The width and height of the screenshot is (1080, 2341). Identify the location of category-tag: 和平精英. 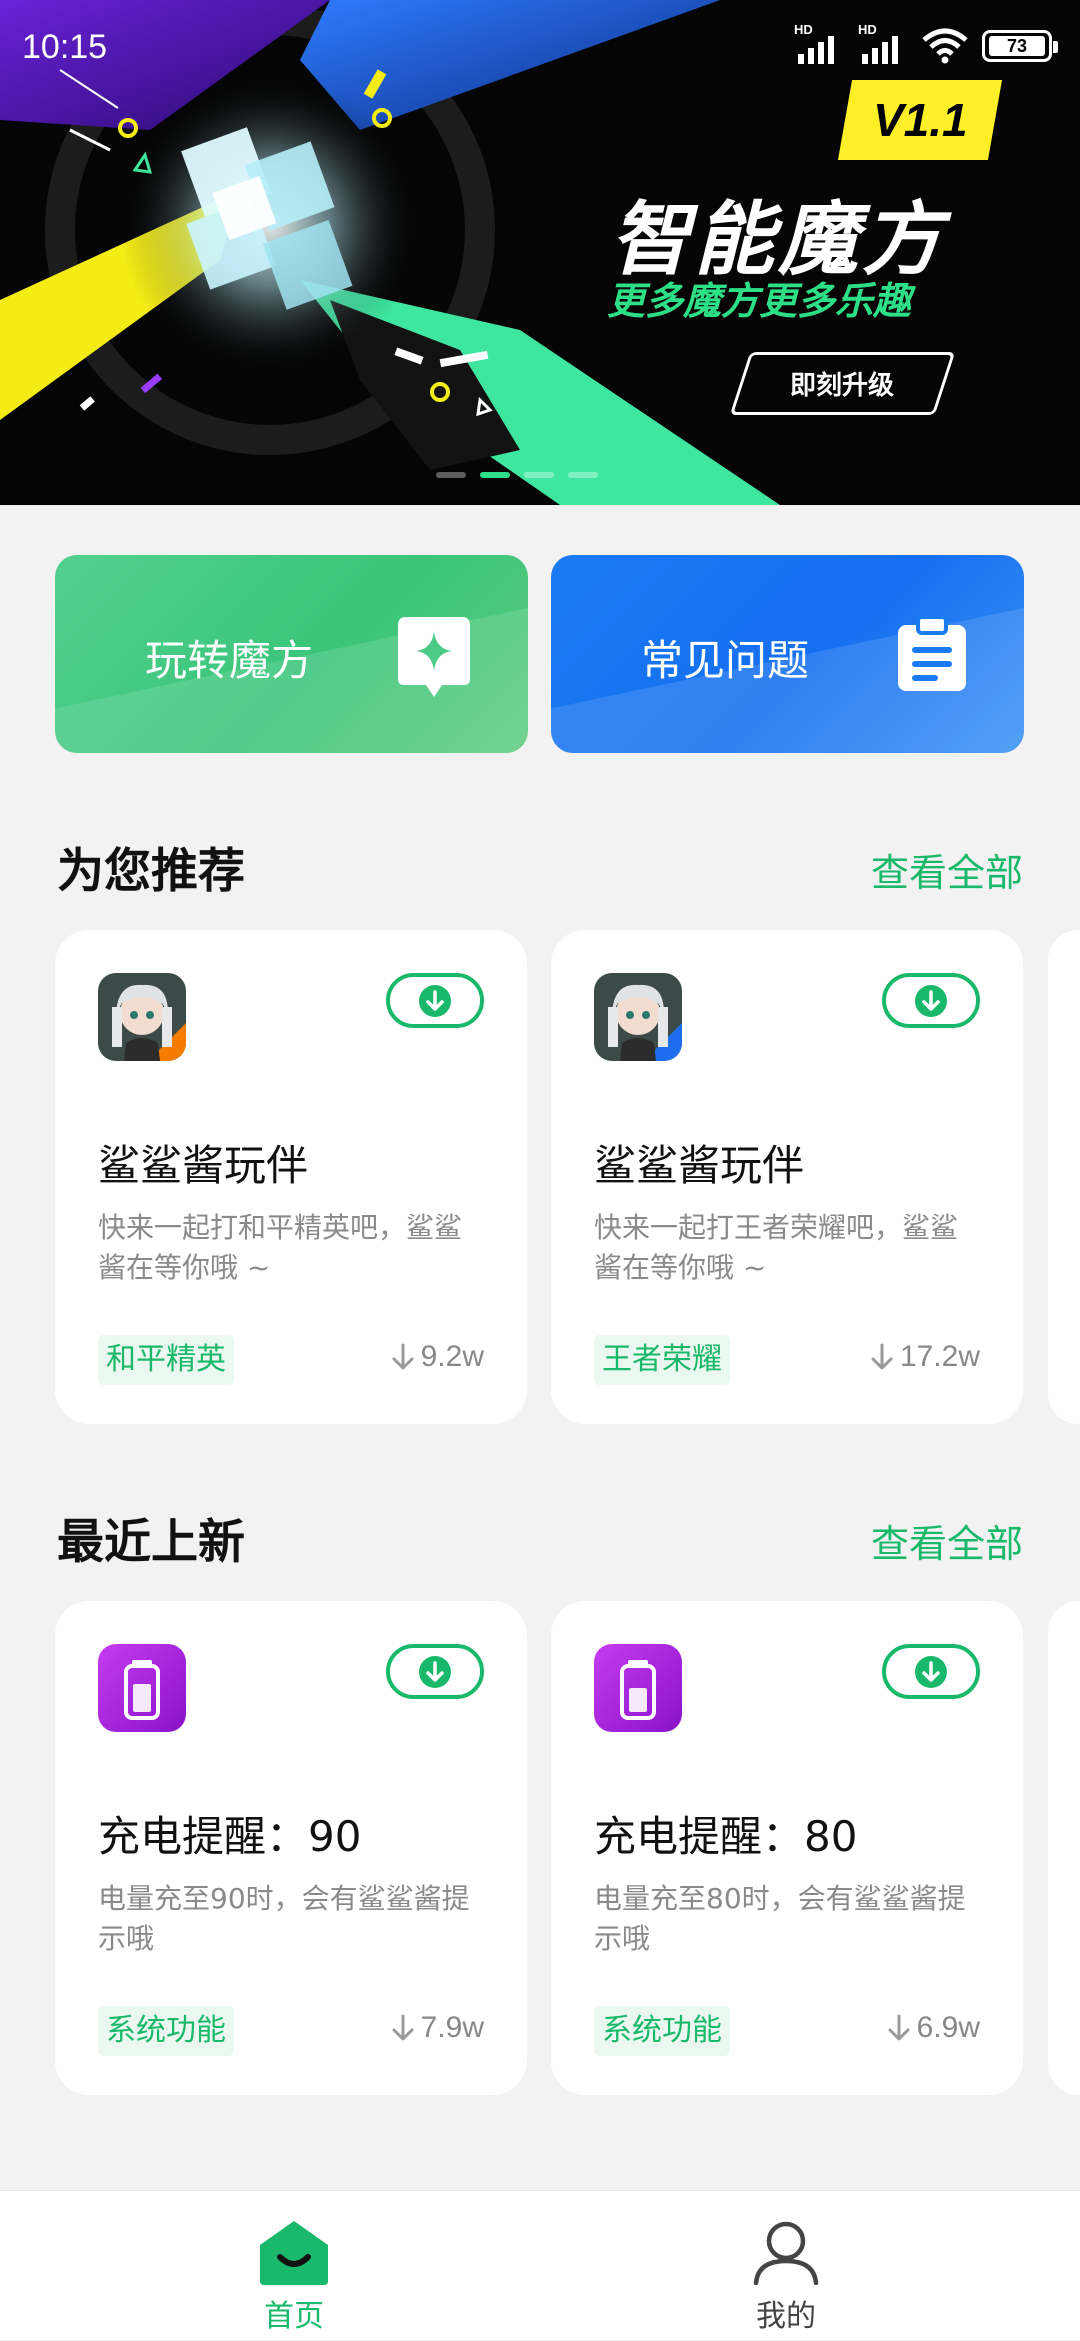
(166, 1360).